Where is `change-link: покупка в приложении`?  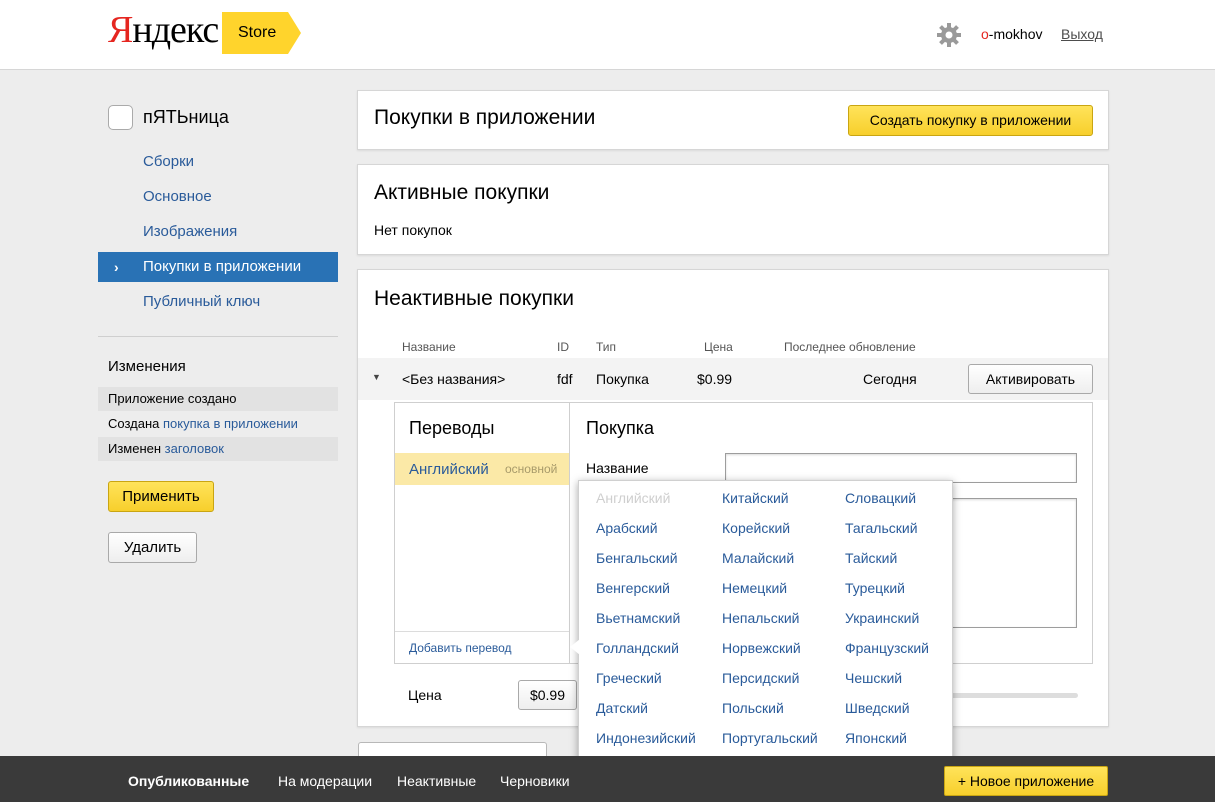
change-link: покупка в приложении is located at coordinates (230, 423).